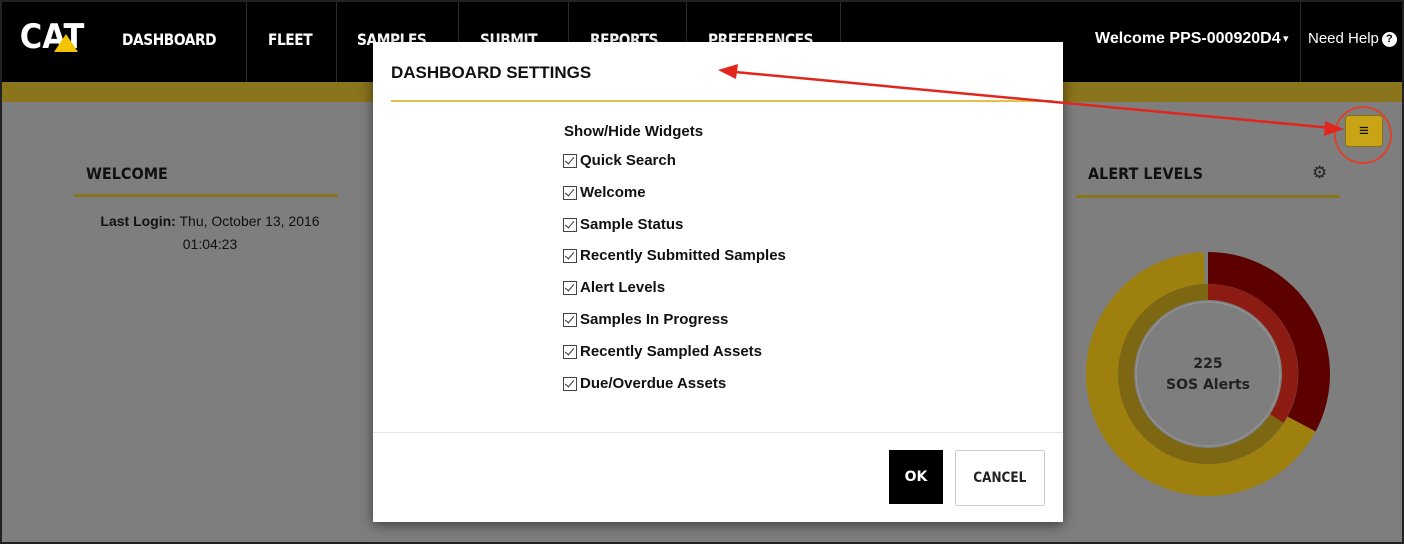 This screenshot has height=544, width=1404. What do you see at coordinates (1319, 173) in the screenshot?
I see `gear-icon: ⚙` at bounding box center [1319, 173].